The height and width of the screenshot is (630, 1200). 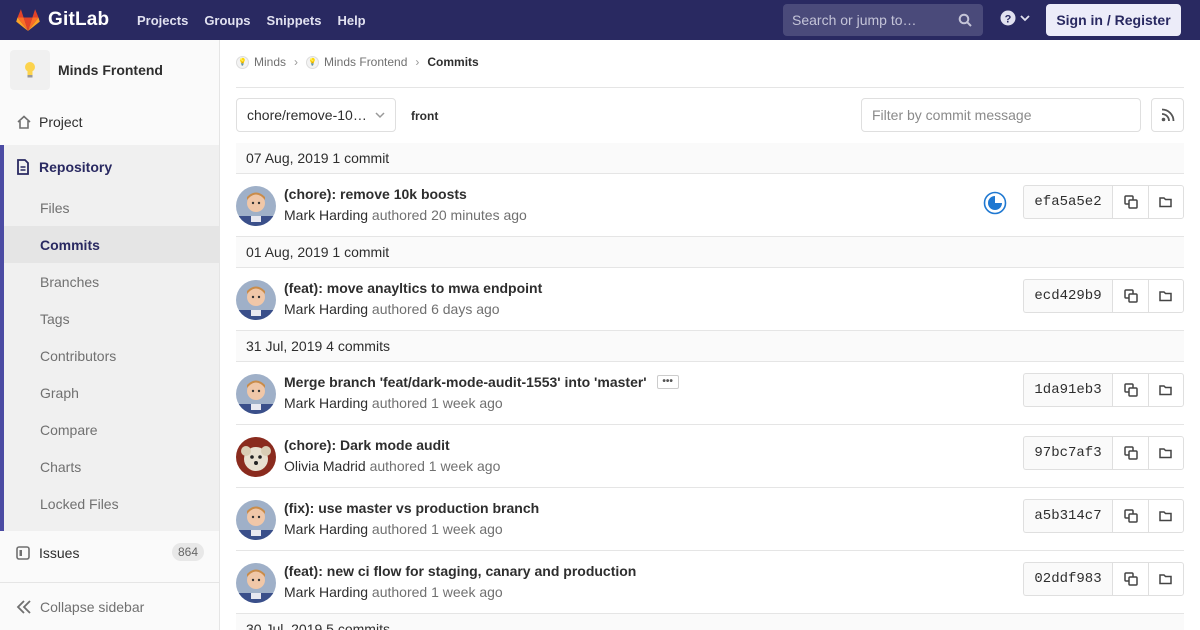 I want to click on sidebar-item-label: Project, so click(x=61, y=122).